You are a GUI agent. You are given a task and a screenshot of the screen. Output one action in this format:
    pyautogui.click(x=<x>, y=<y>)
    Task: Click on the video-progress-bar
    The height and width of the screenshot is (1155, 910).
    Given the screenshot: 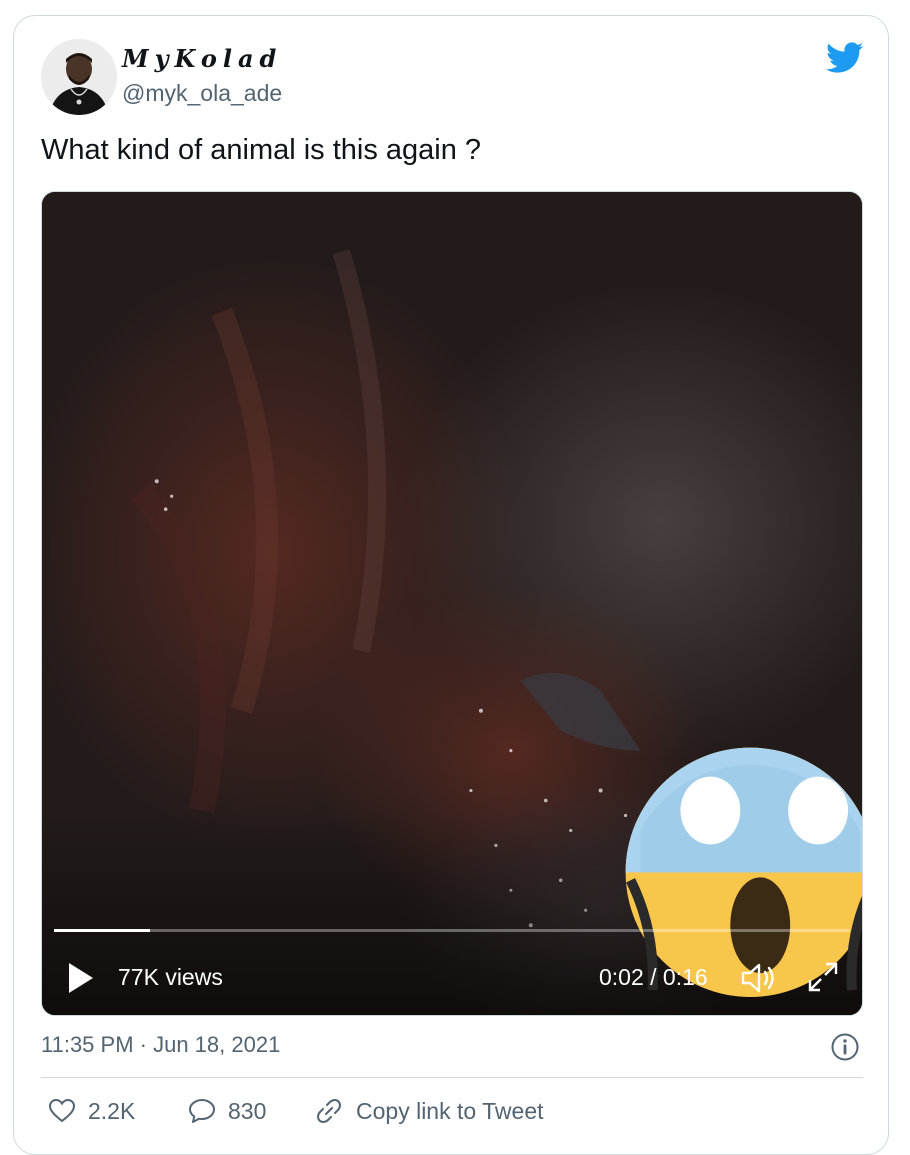 What is the action you would take?
    pyautogui.click(x=452, y=930)
    